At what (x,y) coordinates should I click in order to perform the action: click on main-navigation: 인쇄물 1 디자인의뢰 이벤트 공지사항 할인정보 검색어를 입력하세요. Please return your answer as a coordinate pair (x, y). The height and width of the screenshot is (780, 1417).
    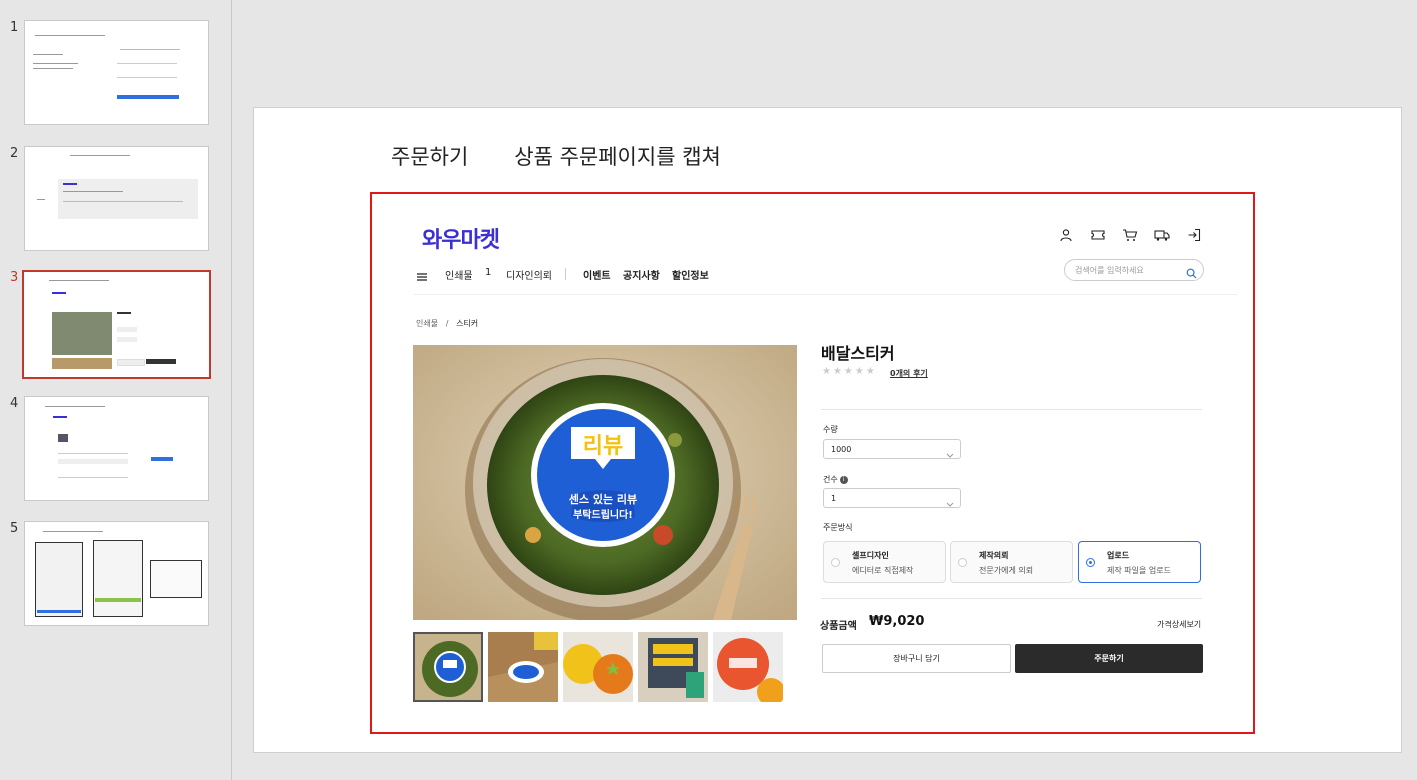
    Looking at the image, I should click on (825, 277).